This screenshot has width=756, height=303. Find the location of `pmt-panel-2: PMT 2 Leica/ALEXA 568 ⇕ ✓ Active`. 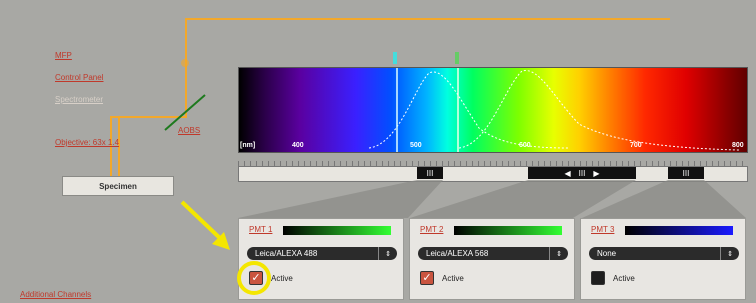

pmt-panel-2: PMT 2 Leica/ALEXA 568 ⇕ ✓ Active is located at coordinates (492, 259).